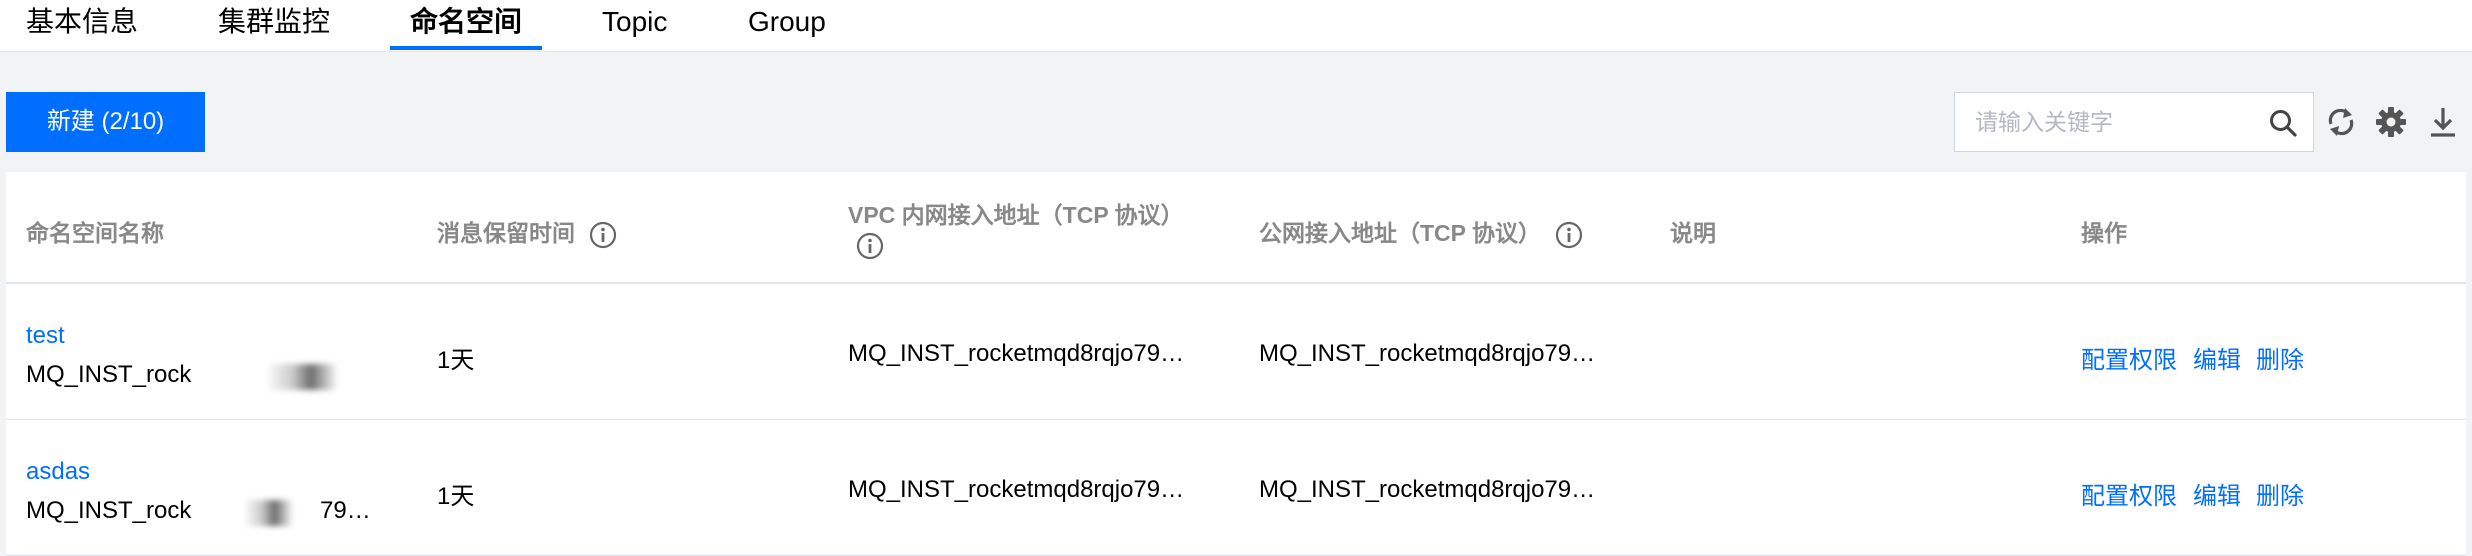  Describe the element at coordinates (1016, 215) in the screenshot. I see `column-header-vpc-address: VPC 内网接入地址（TCP 协议）` at that location.